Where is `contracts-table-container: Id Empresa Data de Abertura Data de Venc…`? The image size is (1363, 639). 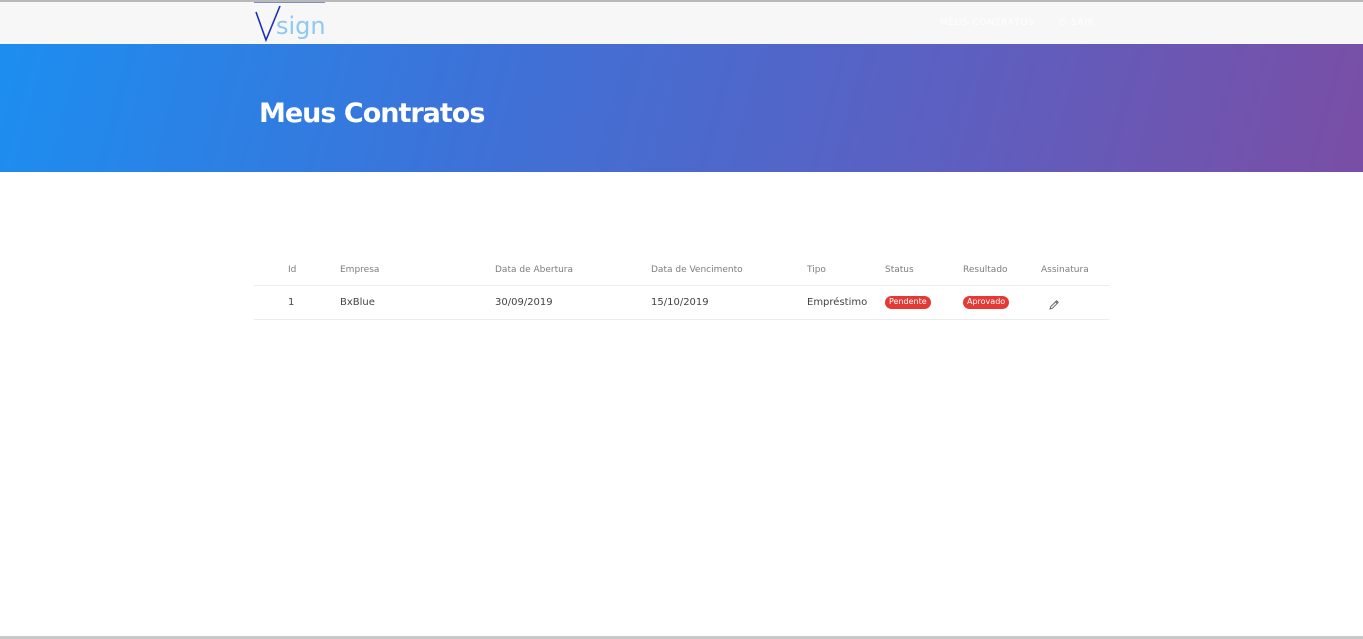 contracts-table-container: Id Empresa Data de Abertura Data de Venc… is located at coordinates (681, 288).